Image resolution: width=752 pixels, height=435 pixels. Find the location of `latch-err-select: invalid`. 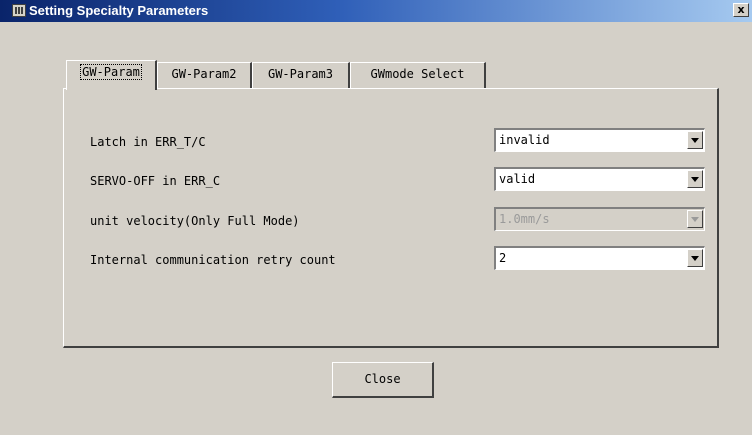

latch-err-select: invalid is located at coordinates (599, 140).